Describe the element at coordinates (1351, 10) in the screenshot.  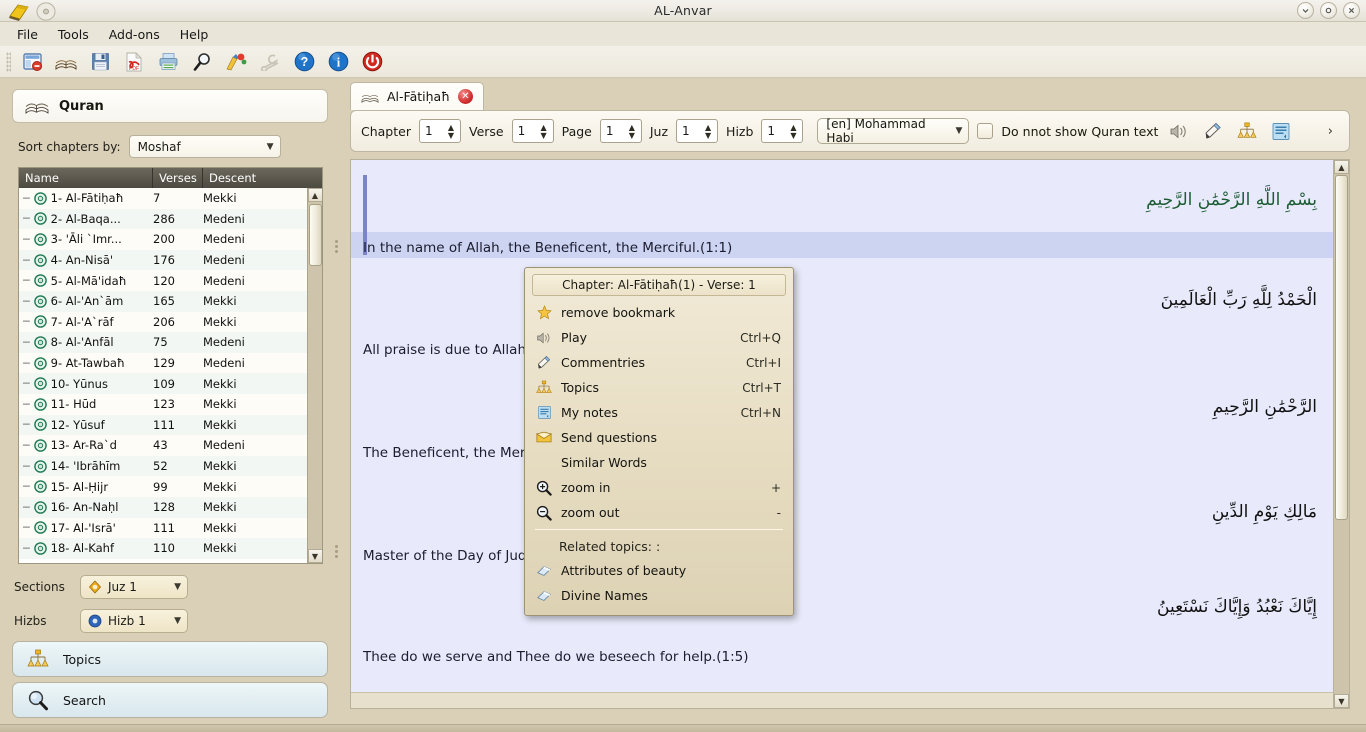
I see `close-button` at that location.